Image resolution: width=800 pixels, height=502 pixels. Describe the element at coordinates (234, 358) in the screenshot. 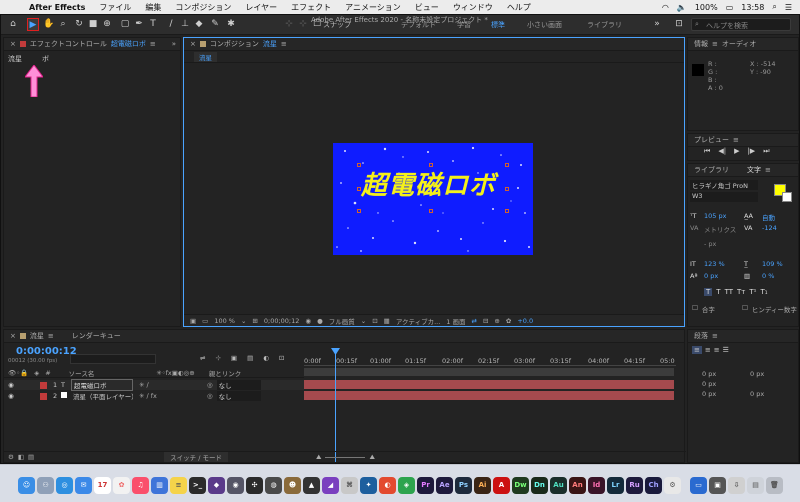

I see `shy-icon: ▣` at that location.